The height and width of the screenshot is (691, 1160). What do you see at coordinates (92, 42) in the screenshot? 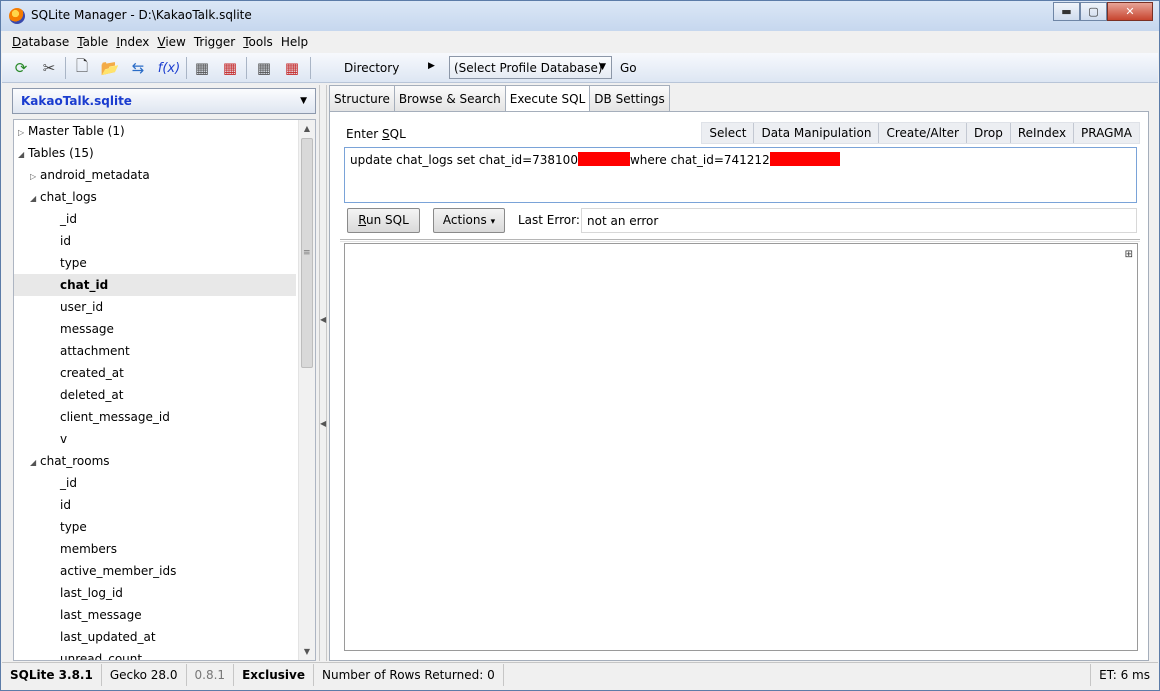
I see `menu-item: Table` at bounding box center [92, 42].